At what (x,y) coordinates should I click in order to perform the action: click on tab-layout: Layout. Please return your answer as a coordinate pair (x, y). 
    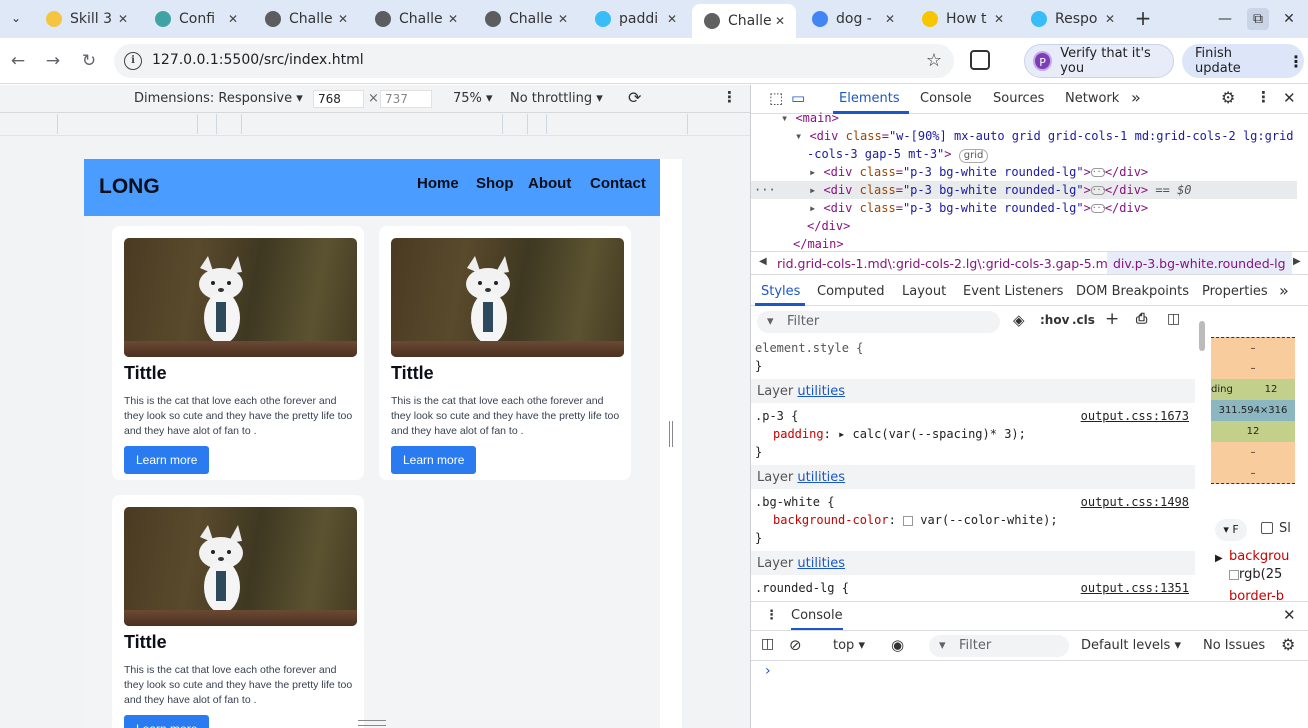
    Looking at the image, I should click on (924, 291).